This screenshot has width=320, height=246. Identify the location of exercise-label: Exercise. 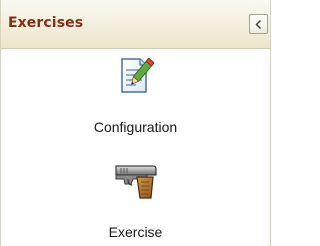
(135, 232).